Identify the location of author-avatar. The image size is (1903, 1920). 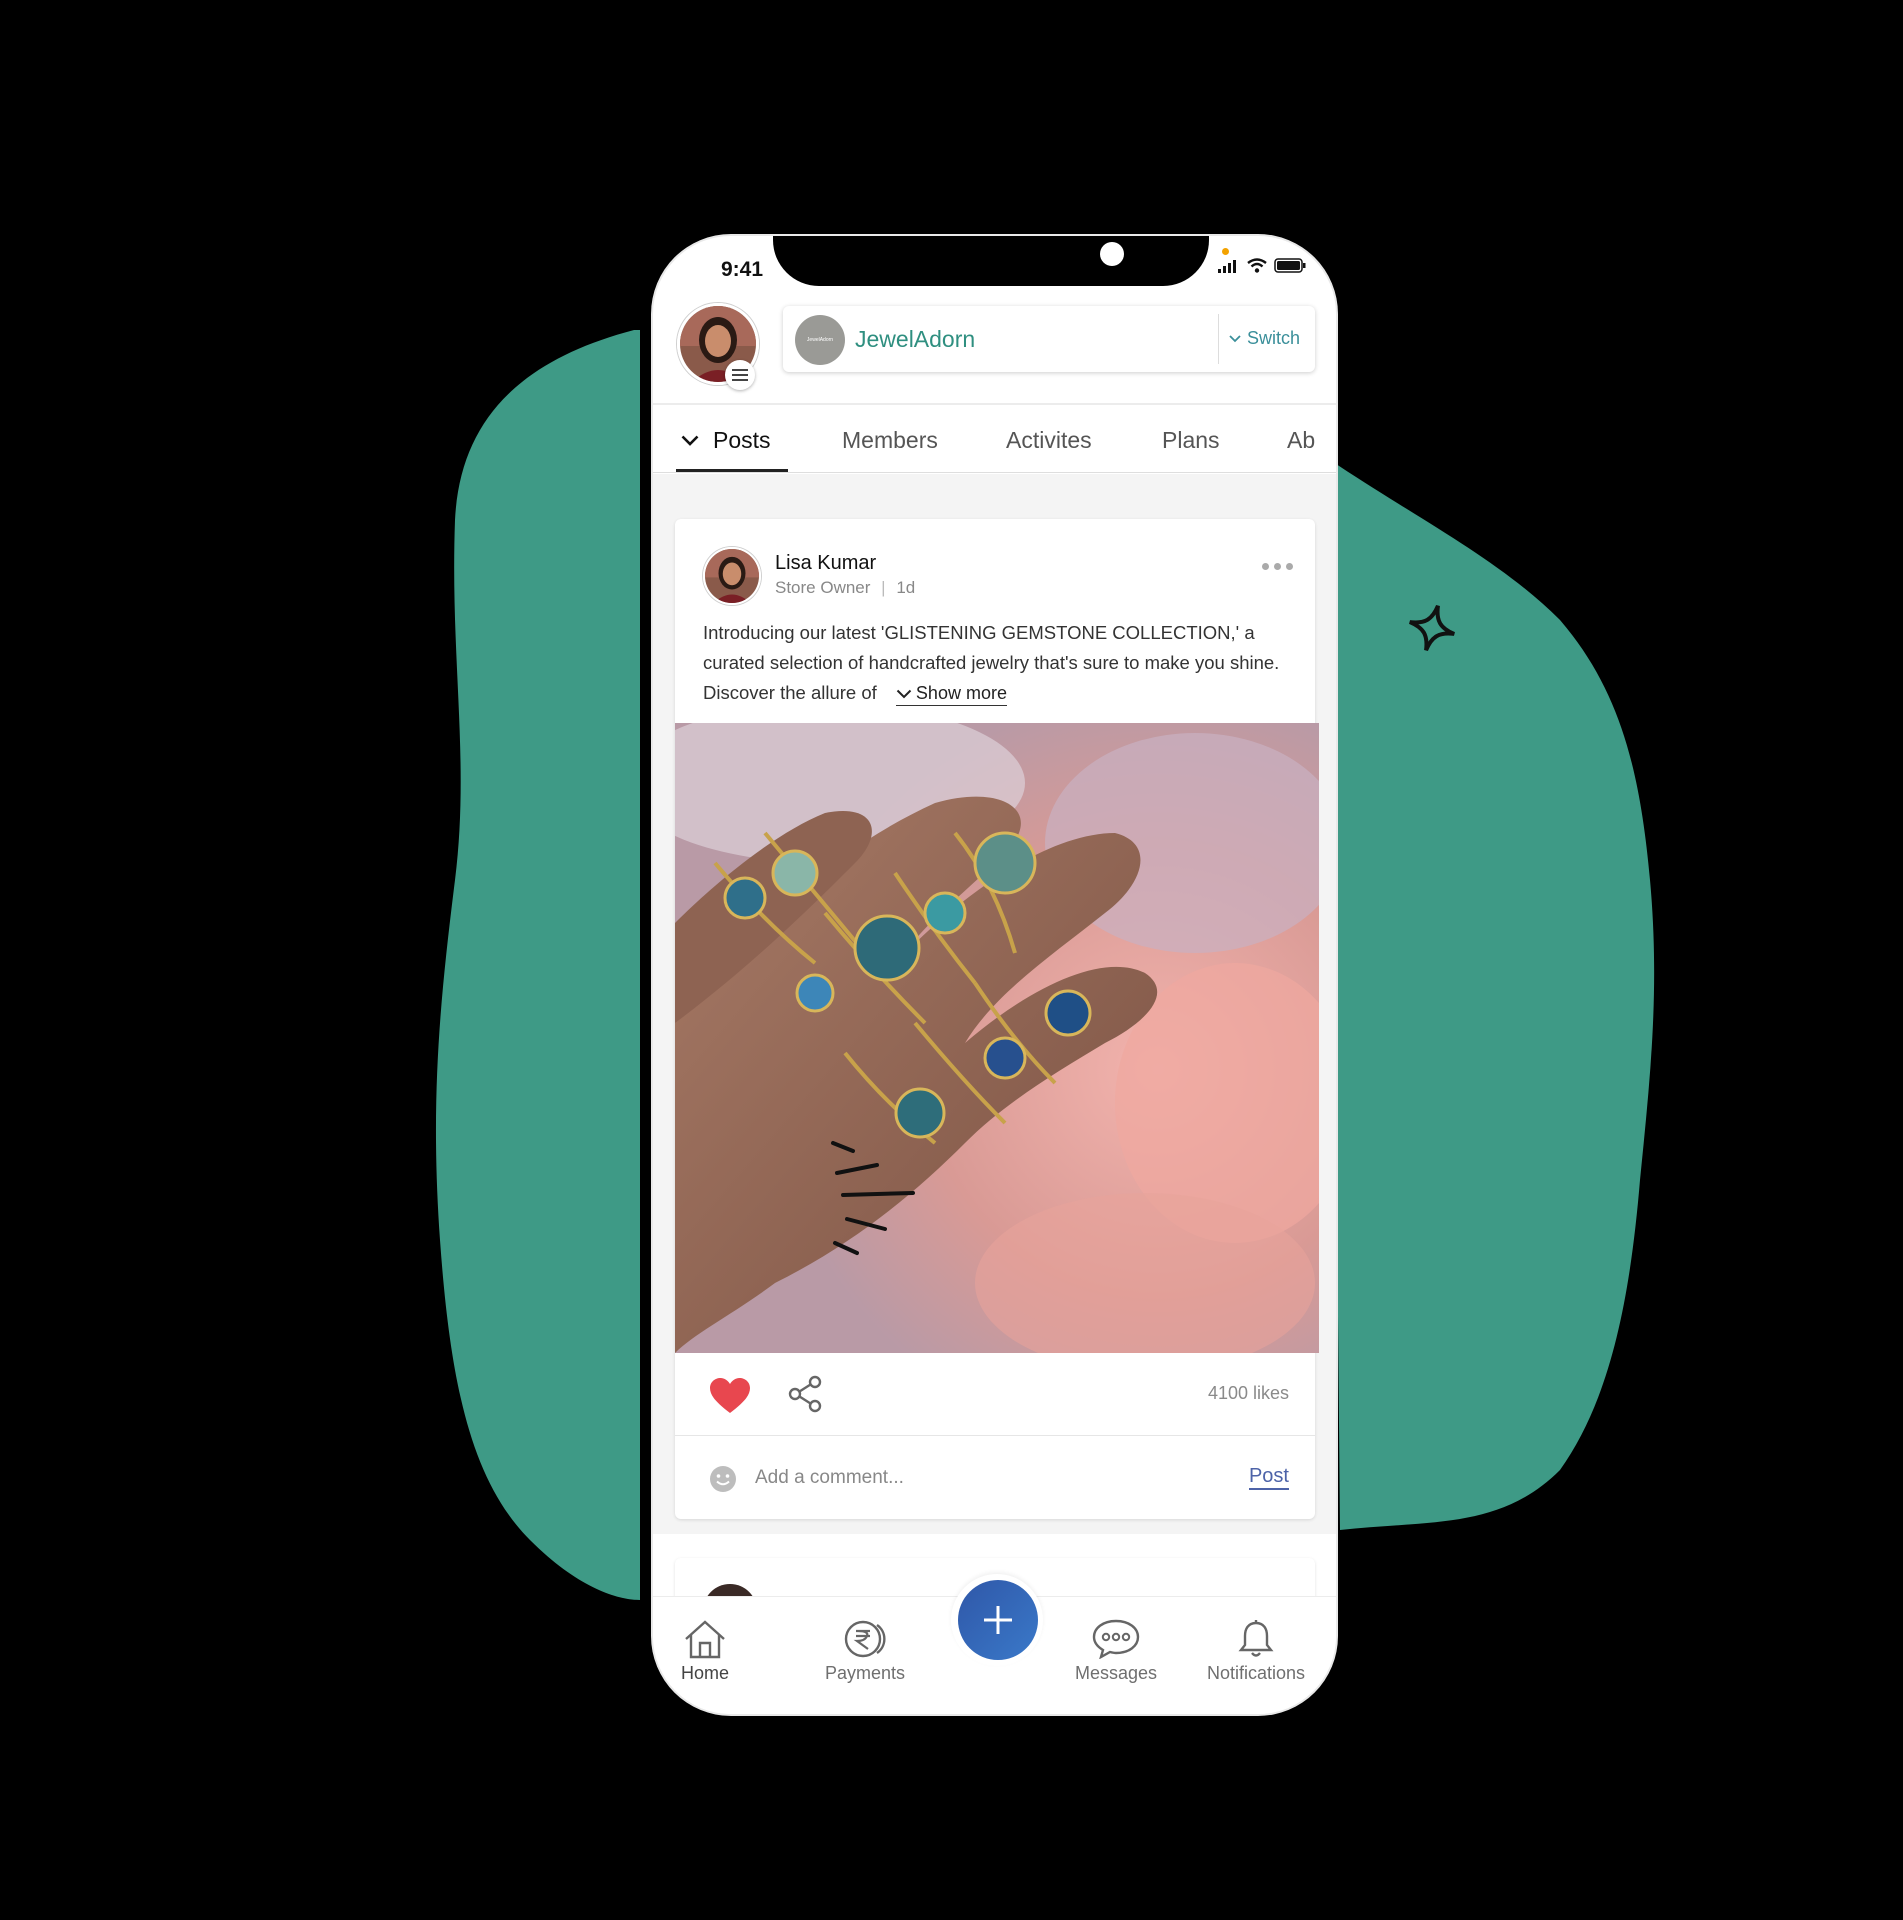
(732, 576).